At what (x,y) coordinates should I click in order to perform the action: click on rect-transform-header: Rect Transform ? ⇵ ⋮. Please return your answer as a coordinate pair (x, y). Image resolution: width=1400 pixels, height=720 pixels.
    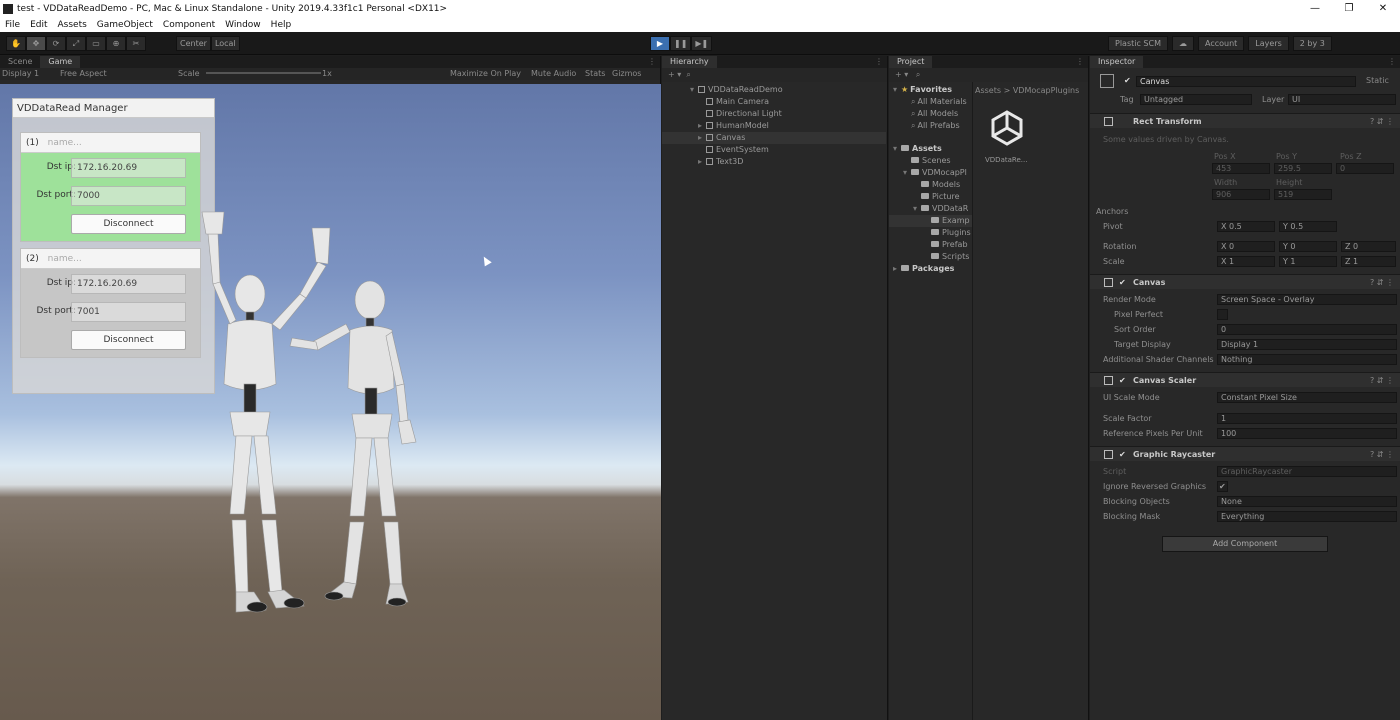
    Looking at the image, I should click on (1245, 120).